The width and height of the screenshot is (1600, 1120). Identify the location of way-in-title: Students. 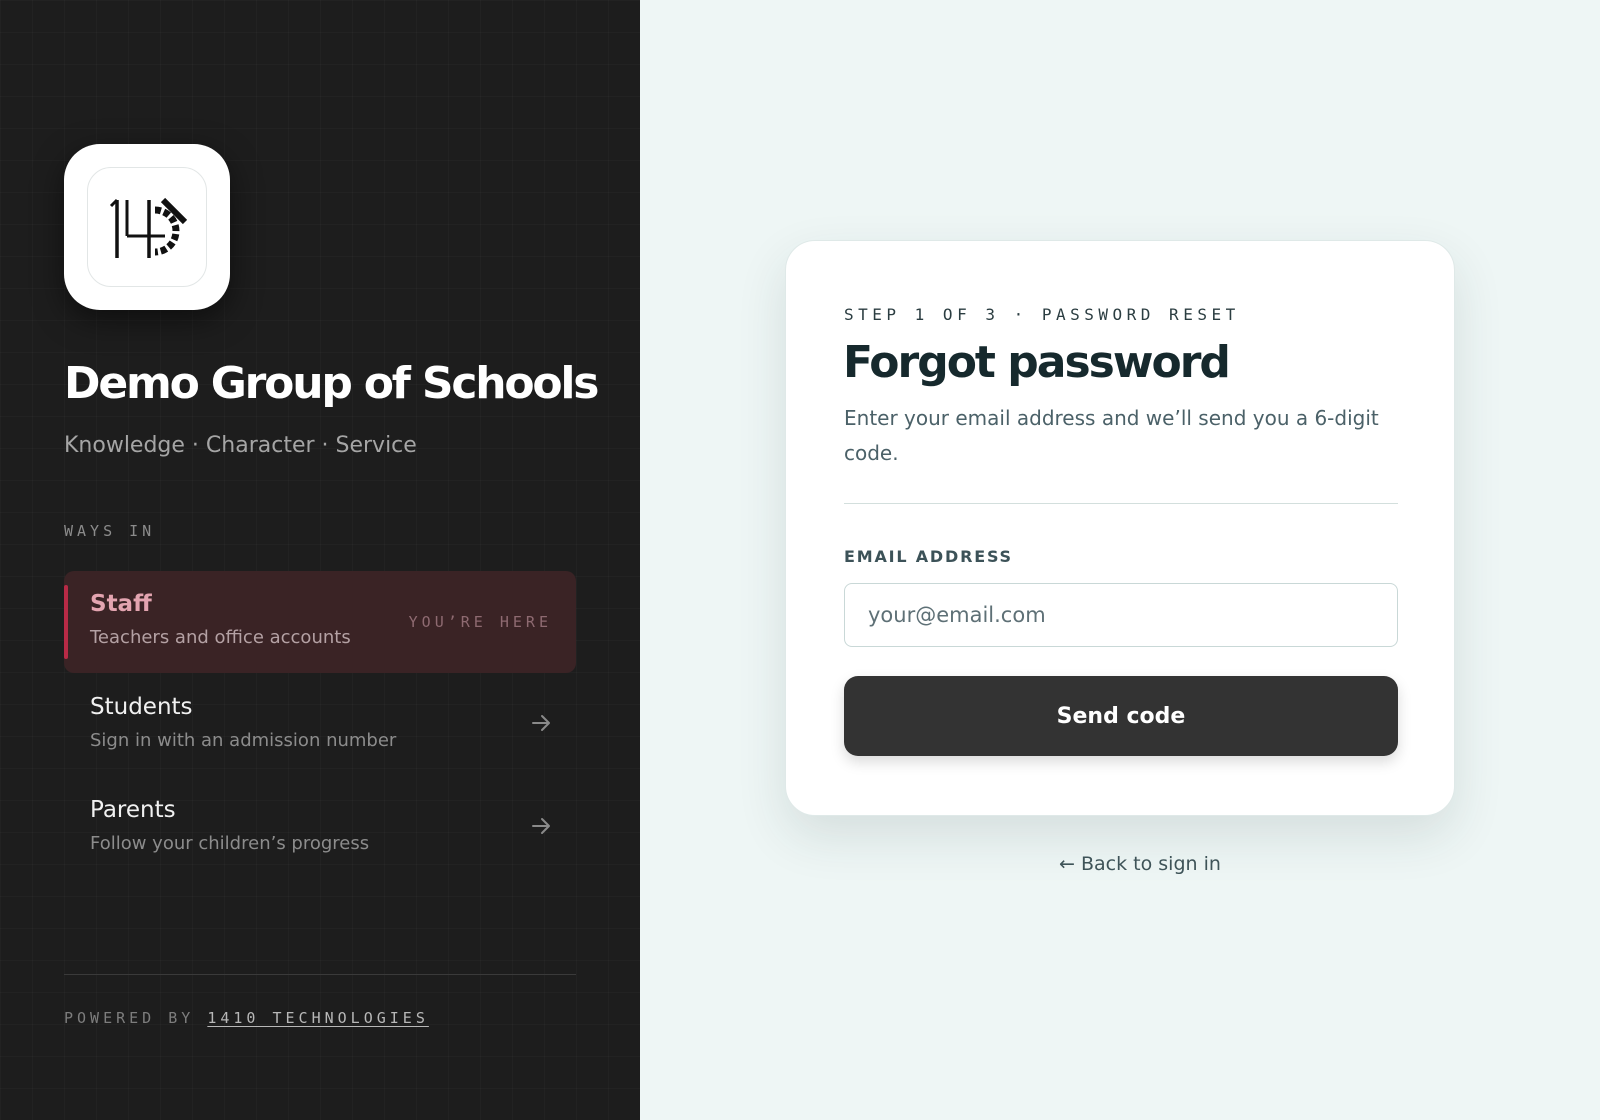
(141, 707).